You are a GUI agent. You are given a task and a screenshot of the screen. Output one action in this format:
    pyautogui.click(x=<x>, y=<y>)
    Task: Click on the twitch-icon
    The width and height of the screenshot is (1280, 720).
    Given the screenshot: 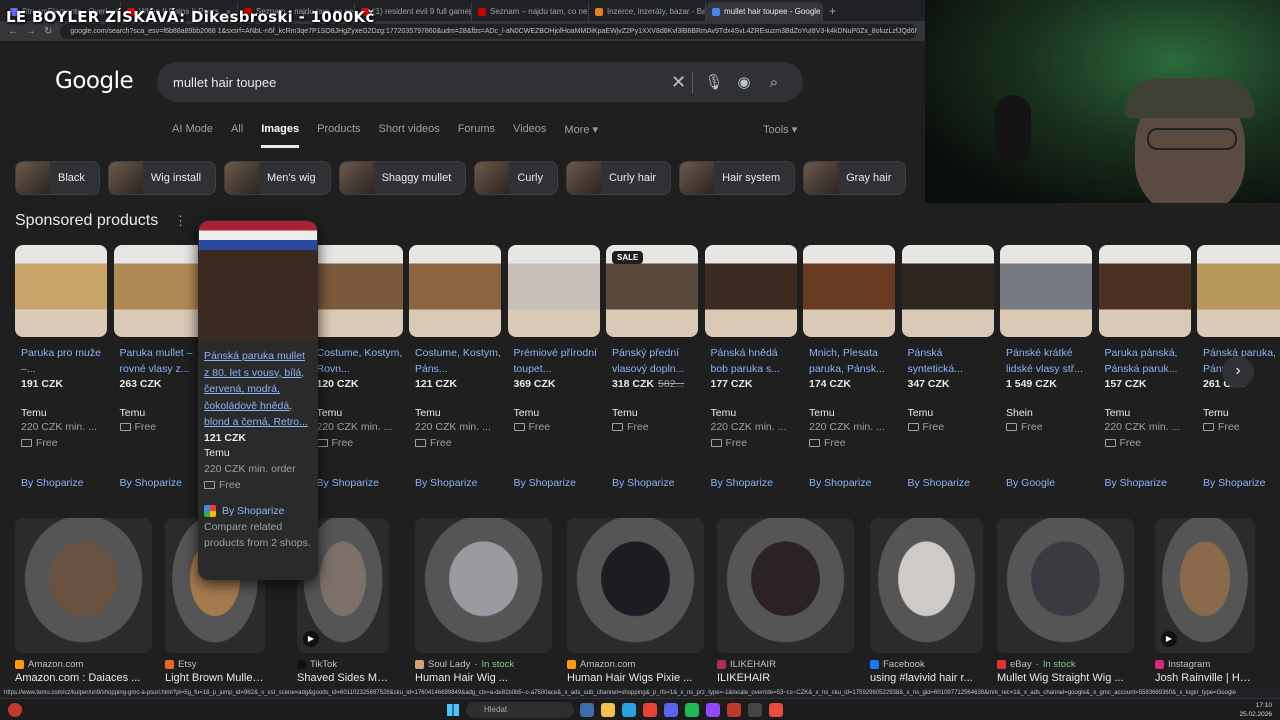 What is the action you would take?
    pyautogui.click(x=713, y=710)
    